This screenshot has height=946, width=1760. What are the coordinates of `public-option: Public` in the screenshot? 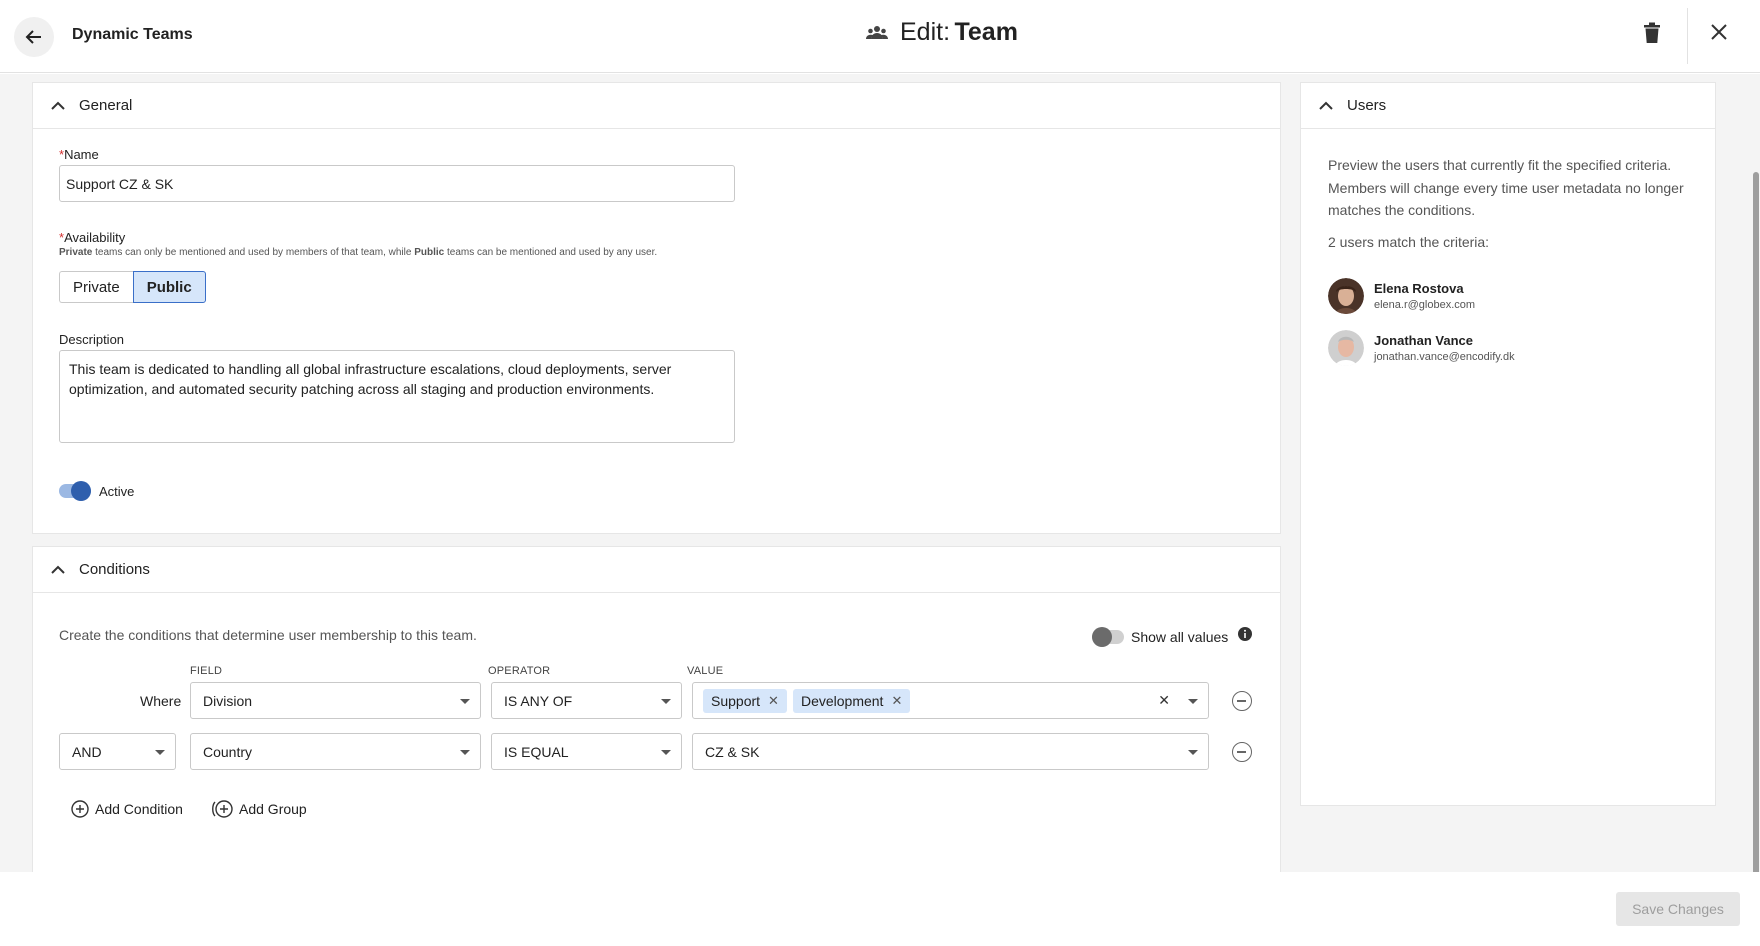 It's located at (169, 287).